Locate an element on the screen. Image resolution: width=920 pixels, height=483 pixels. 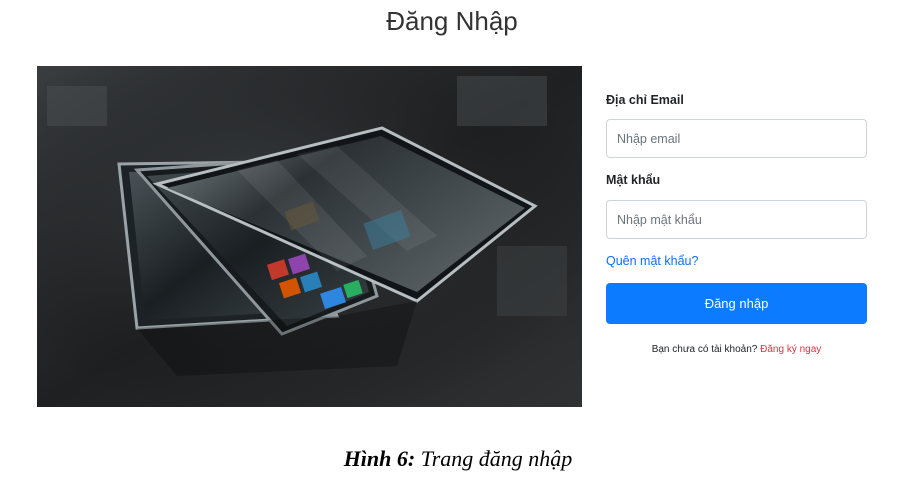
login-button: Đăng nhập is located at coordinates (736, 303).